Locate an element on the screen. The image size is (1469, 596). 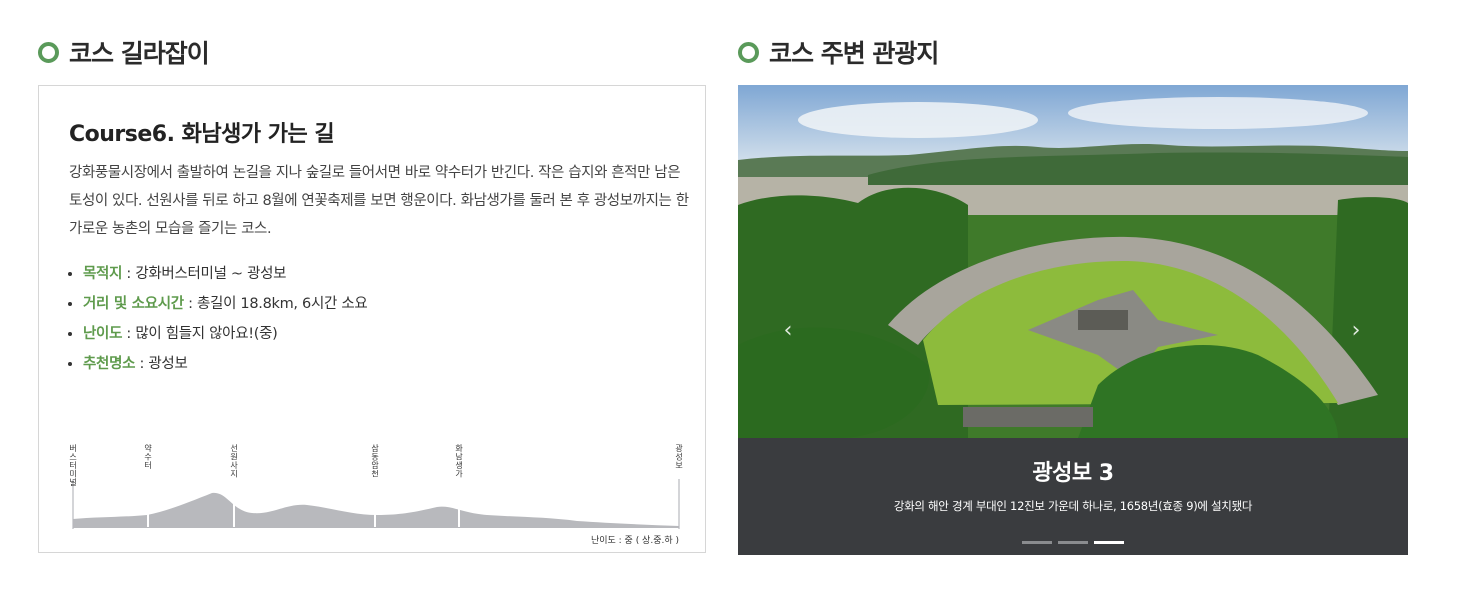
difficulty-note: 난이도 : 중 ( 상.중.하 ) is located at coordinates (634, 541).